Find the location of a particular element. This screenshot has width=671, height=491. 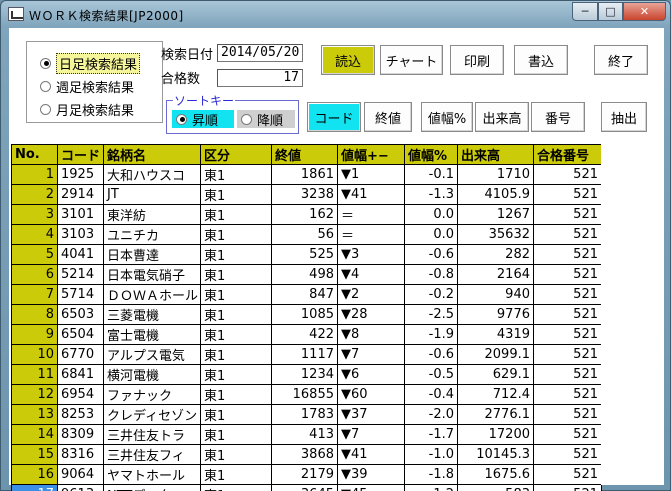

close-price: 3868 is located at coordinates (304, 454).